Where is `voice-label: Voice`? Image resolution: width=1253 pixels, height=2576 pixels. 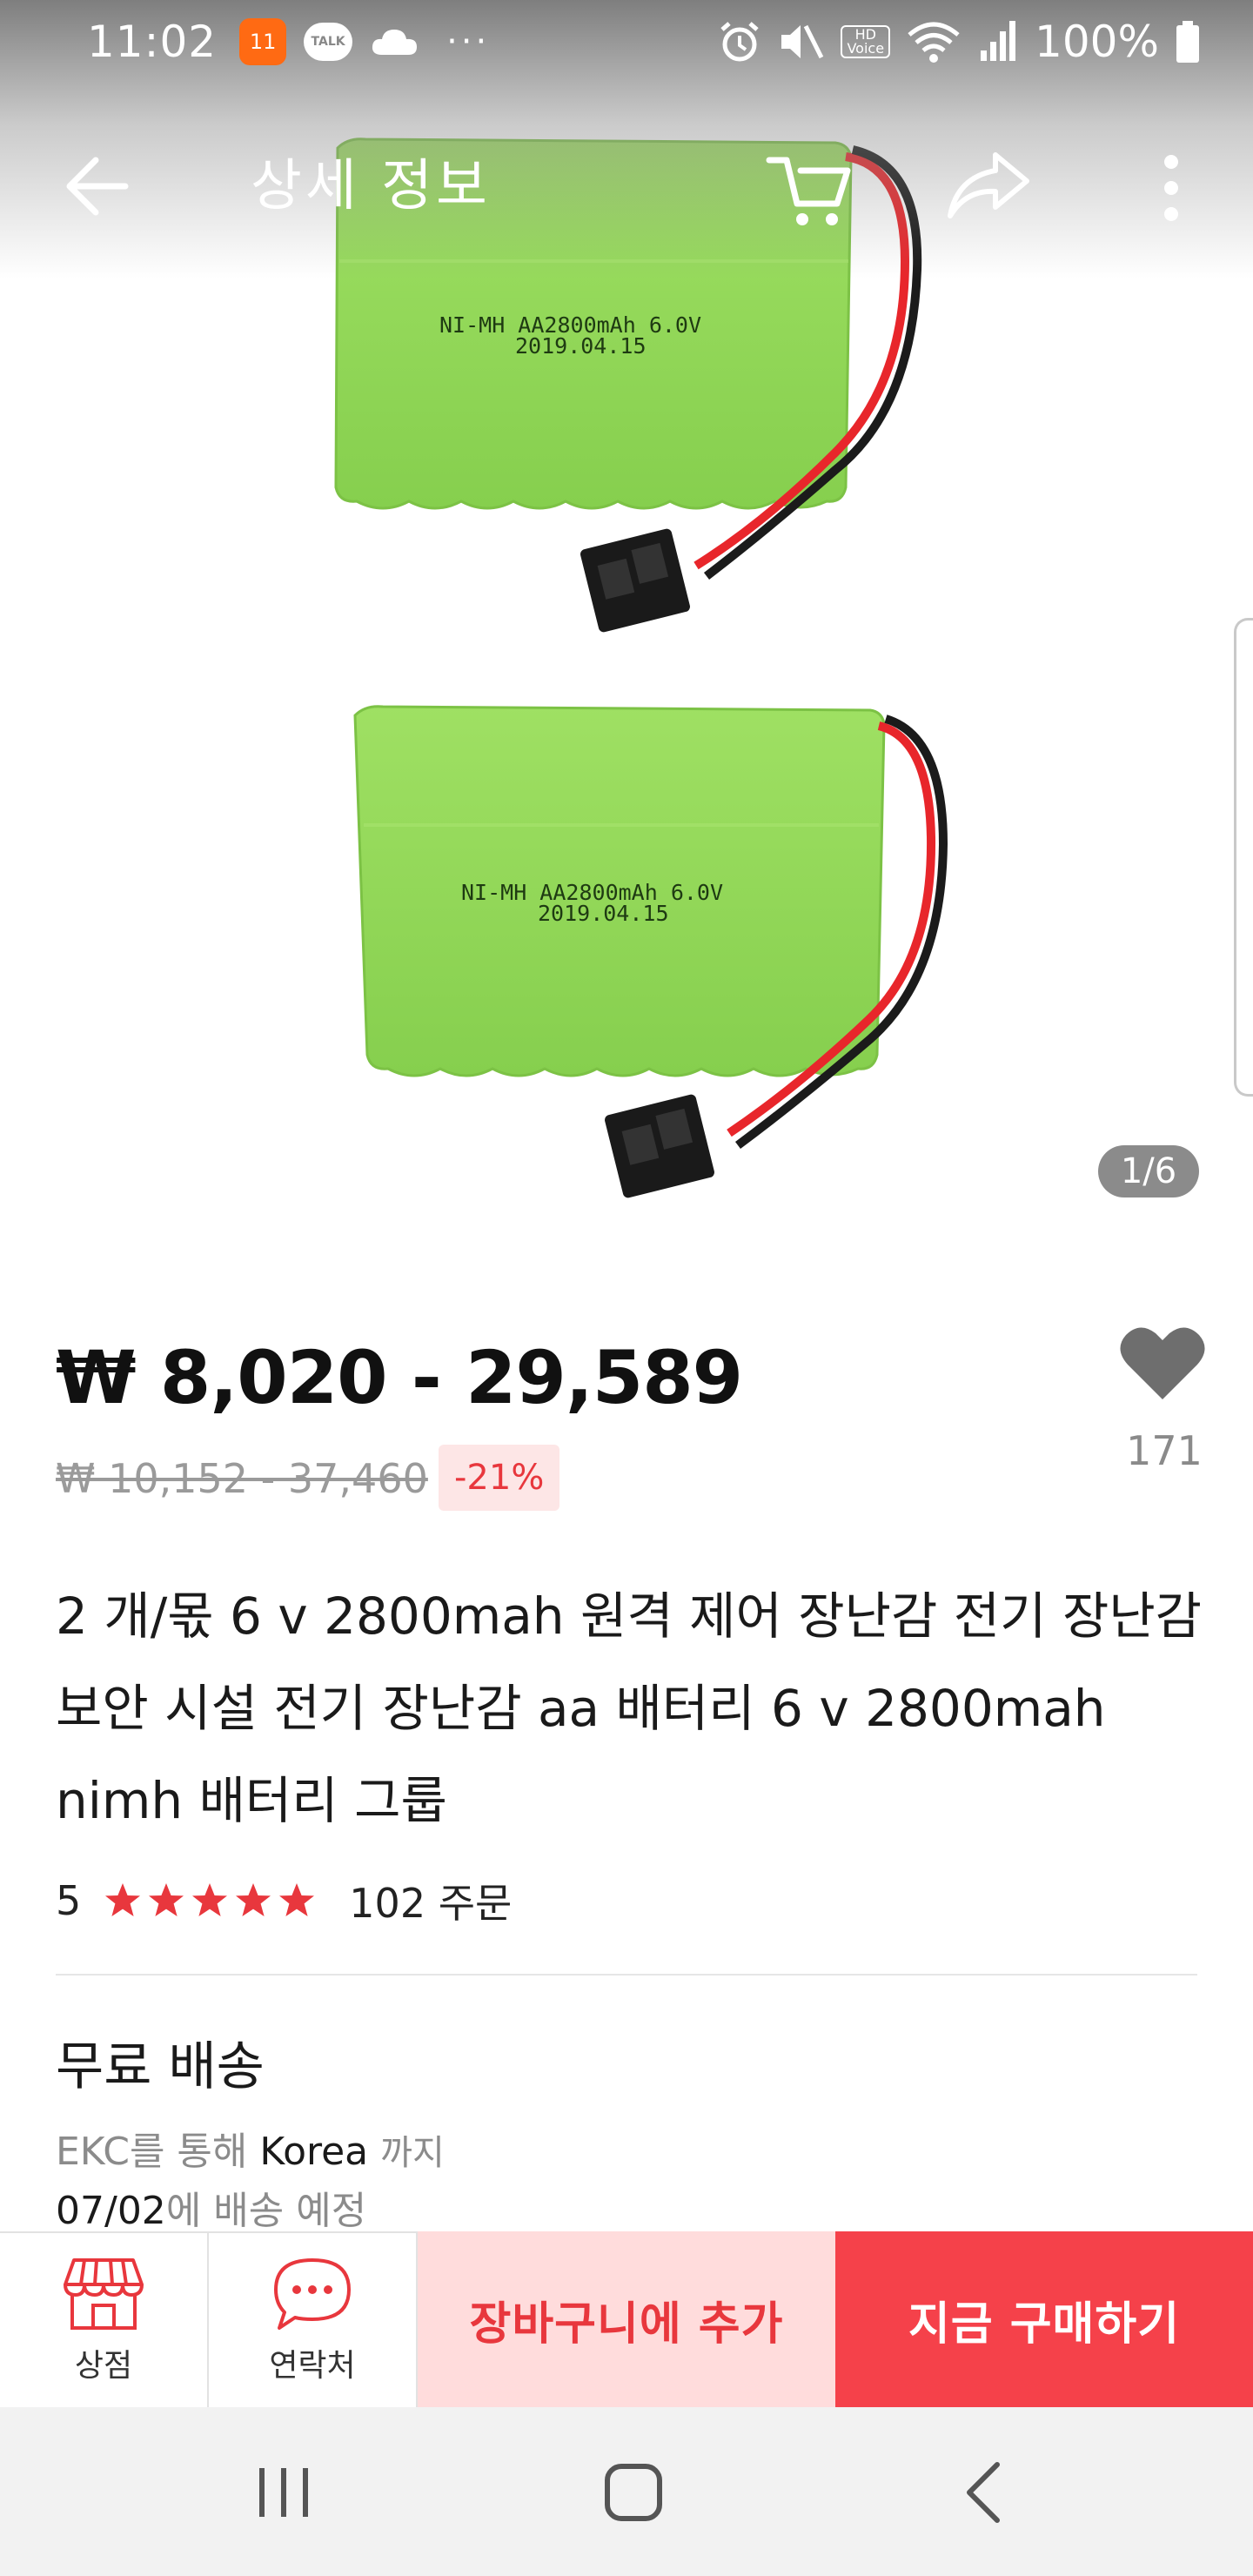
voice-label: Voice is located at coordinates (866, 49).